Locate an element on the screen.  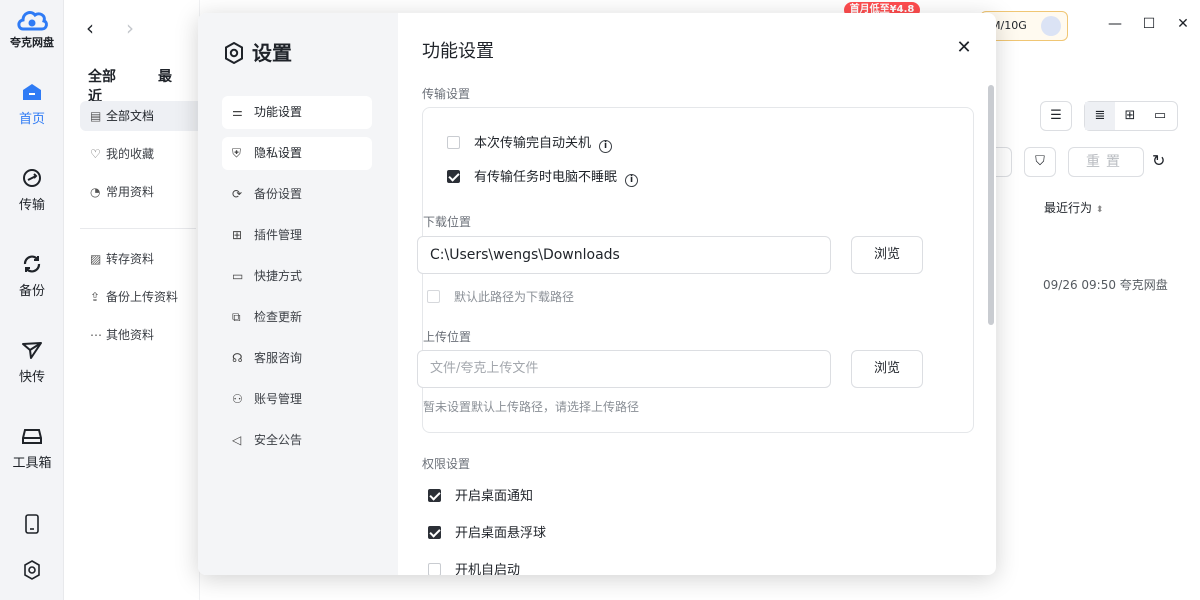
mobile-icon is located at coordinates (32, 524).